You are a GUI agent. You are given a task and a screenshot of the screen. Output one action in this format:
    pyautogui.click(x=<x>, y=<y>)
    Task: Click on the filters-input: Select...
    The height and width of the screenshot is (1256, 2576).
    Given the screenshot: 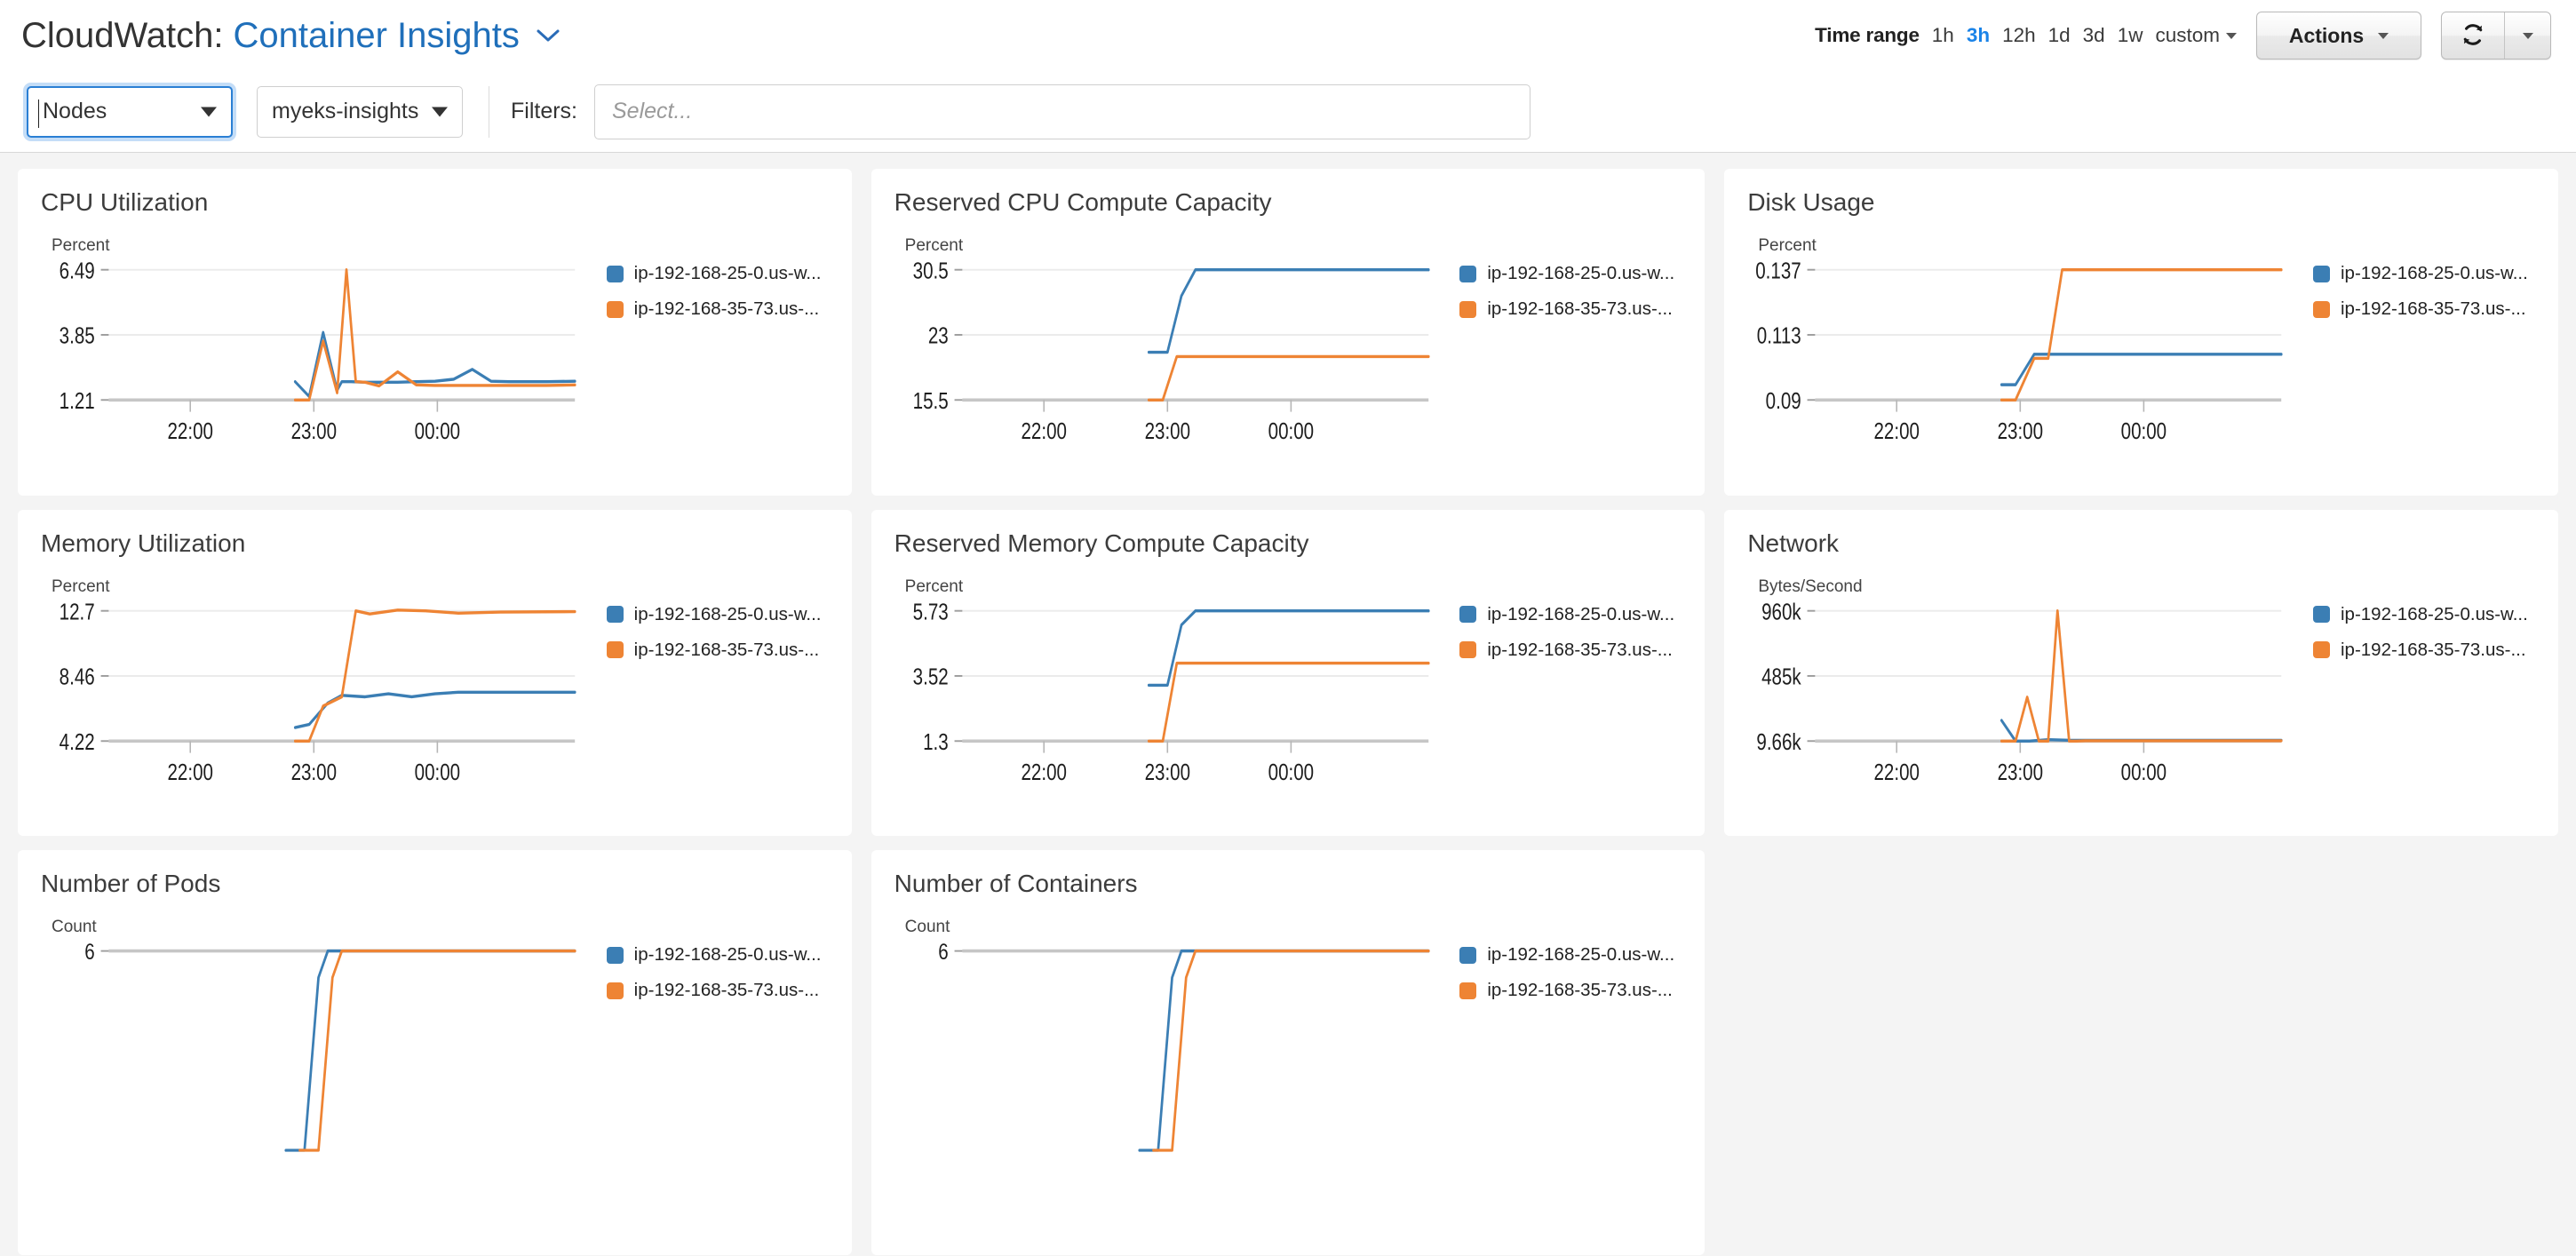 What is the action you would take?
    pyautogui.click(x=1062, y=111)
    